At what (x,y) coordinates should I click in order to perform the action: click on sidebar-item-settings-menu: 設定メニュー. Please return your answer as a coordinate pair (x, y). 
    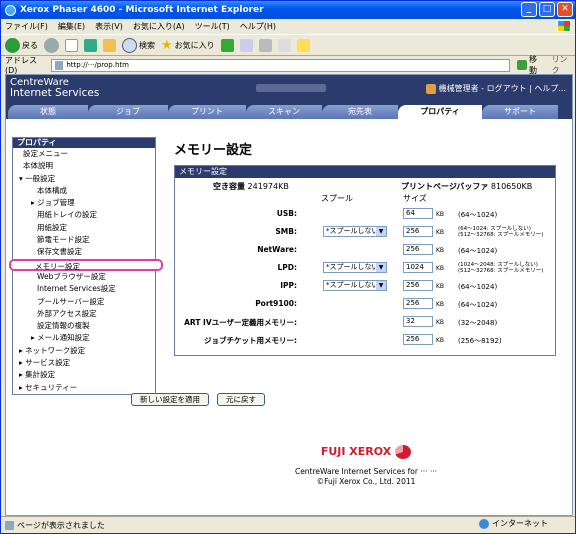
    Looking at the image, I should click on (84, 154).